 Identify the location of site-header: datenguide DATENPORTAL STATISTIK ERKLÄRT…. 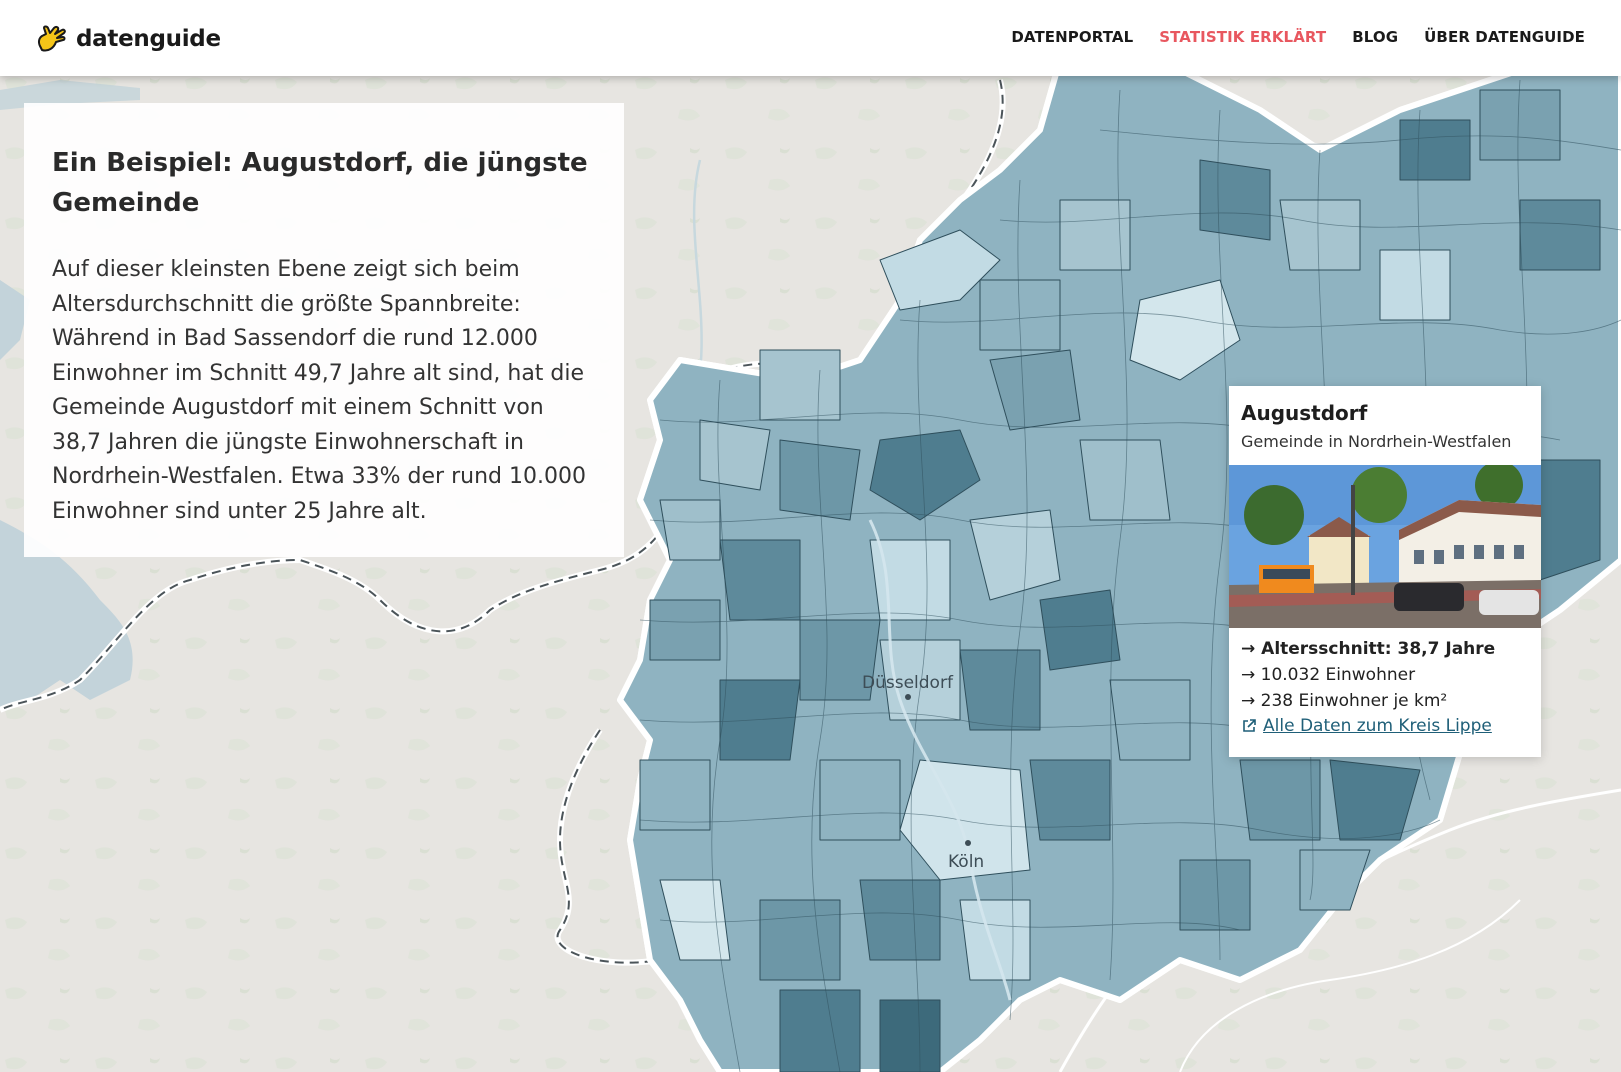
(810, 38).